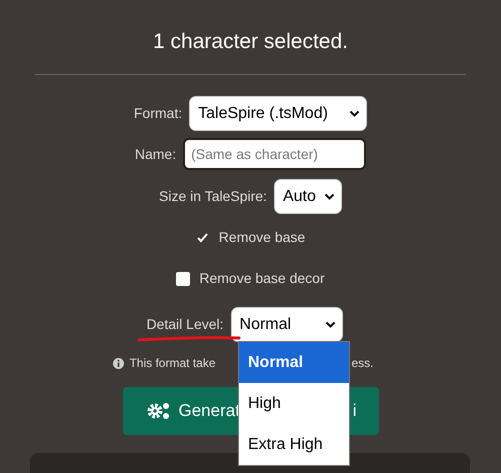  Describe the element at coordinates (213, 196) in the screenshot. I see `field-label: Size in TaleSpire:` at that location.